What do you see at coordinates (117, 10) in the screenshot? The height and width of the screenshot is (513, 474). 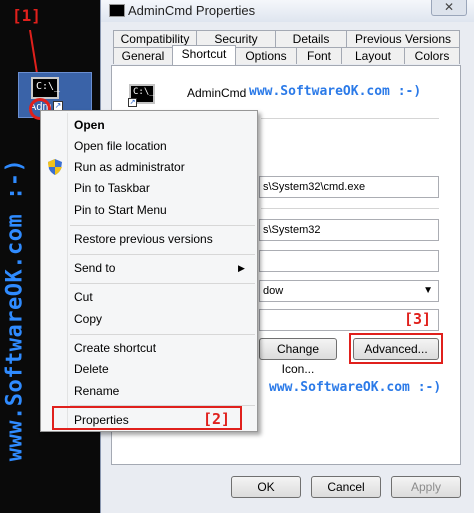 I see `cmd-icon` at bounding box center [117, 10].